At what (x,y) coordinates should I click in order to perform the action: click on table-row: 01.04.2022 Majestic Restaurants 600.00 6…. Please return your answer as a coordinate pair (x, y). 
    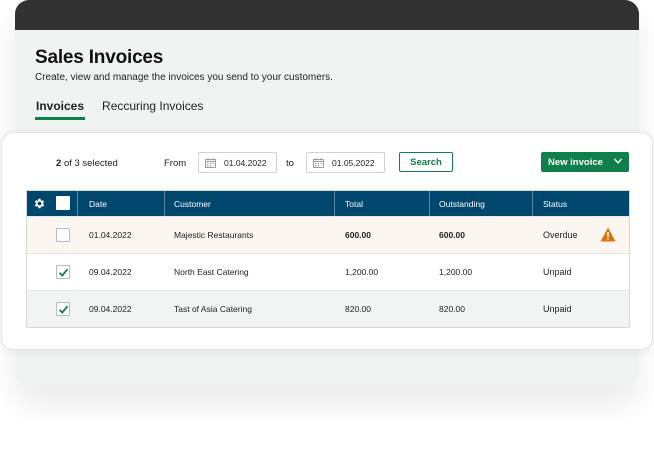
    Looking at the image, I should click on (328, 234).